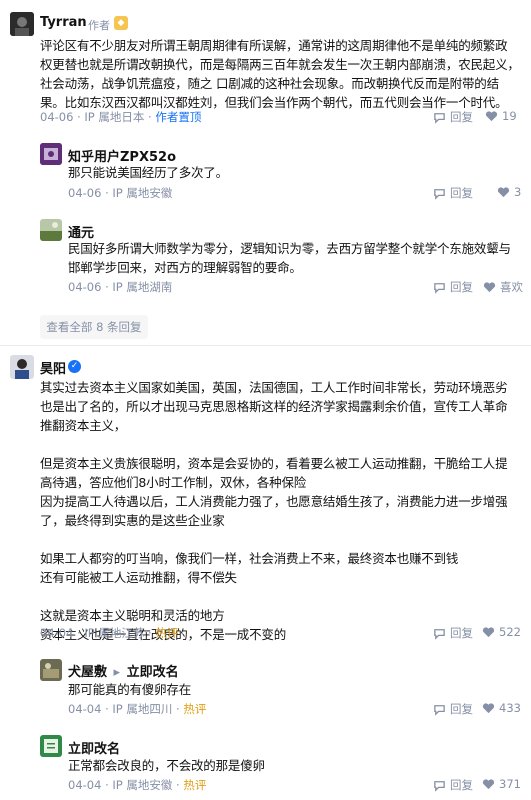 This screenshot has height=800, width=531. I want to click on comment-meta: 04-06 · IP 属地日本 · 作者置顶, so click(121, 117).